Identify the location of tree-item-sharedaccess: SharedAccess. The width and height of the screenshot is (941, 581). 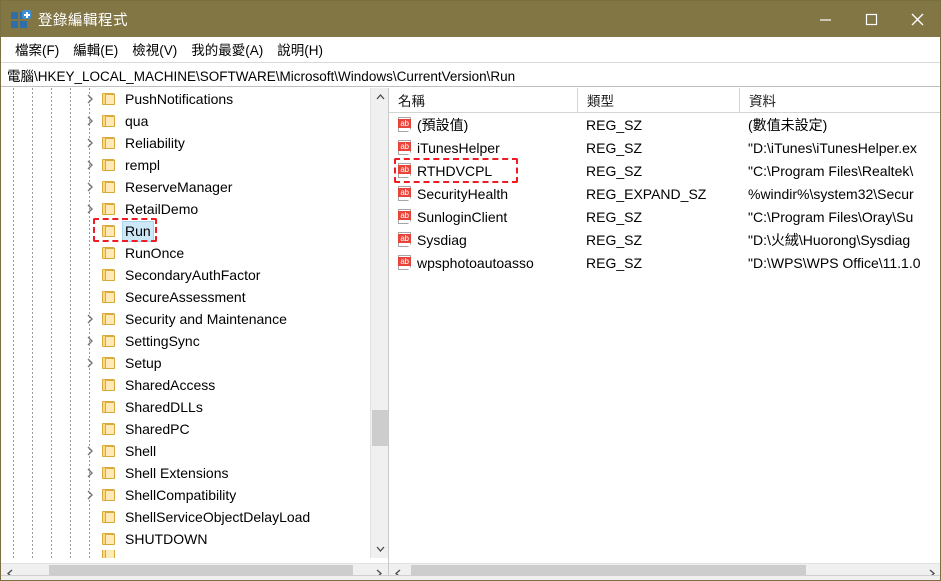
(185, 385).